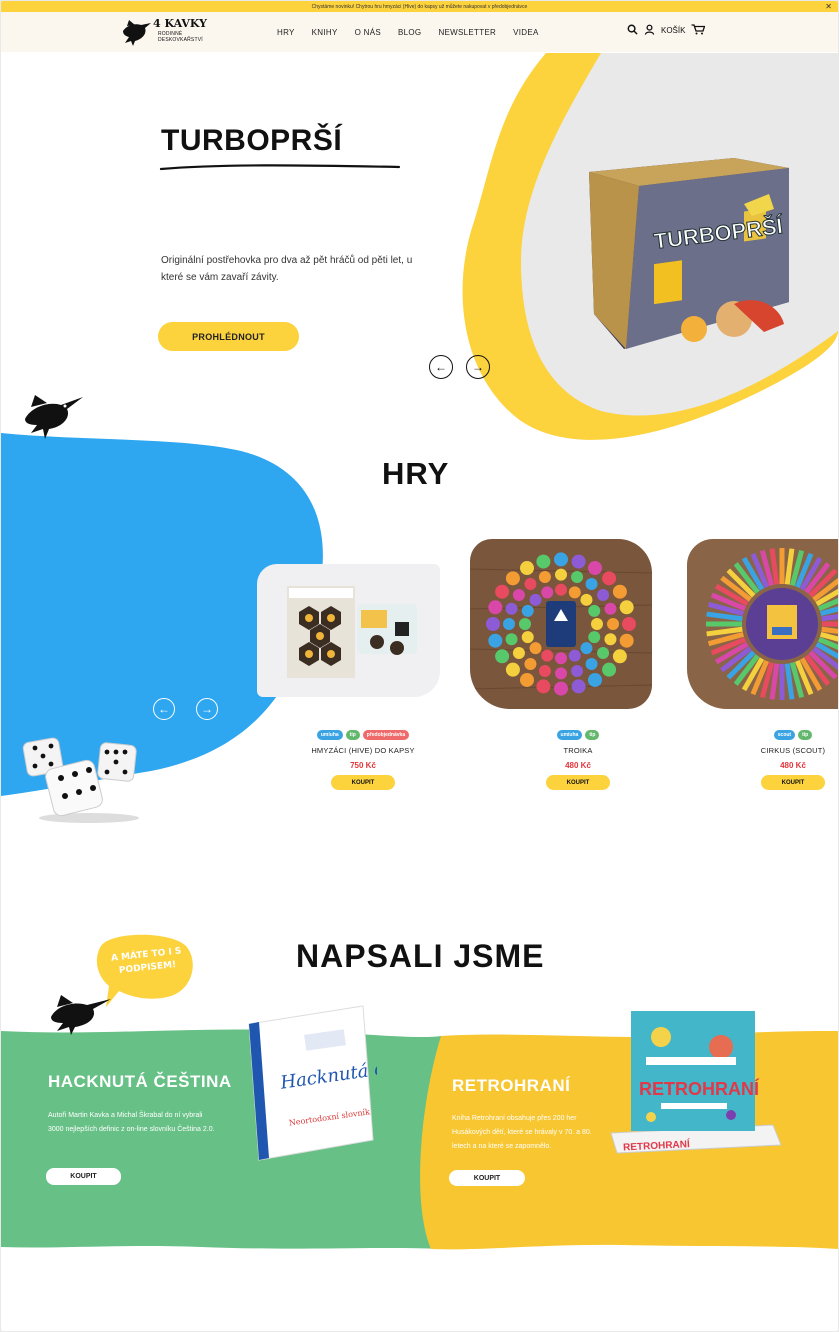 This screenshot has width=839, height=1332. I want to click on nav-item-hry: HRY, so click(286, 32).